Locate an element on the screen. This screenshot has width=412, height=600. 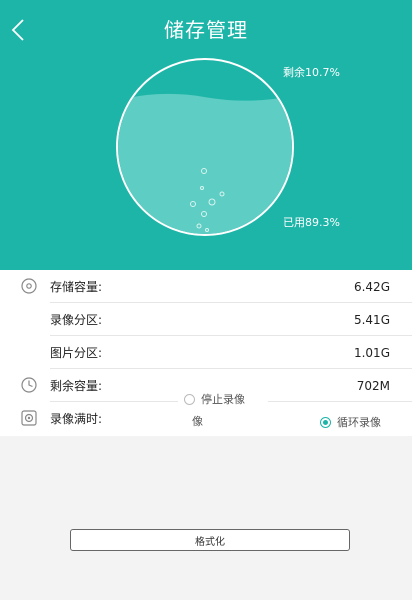
row-label: 剩余容量: is located at coordinates (76, 386).